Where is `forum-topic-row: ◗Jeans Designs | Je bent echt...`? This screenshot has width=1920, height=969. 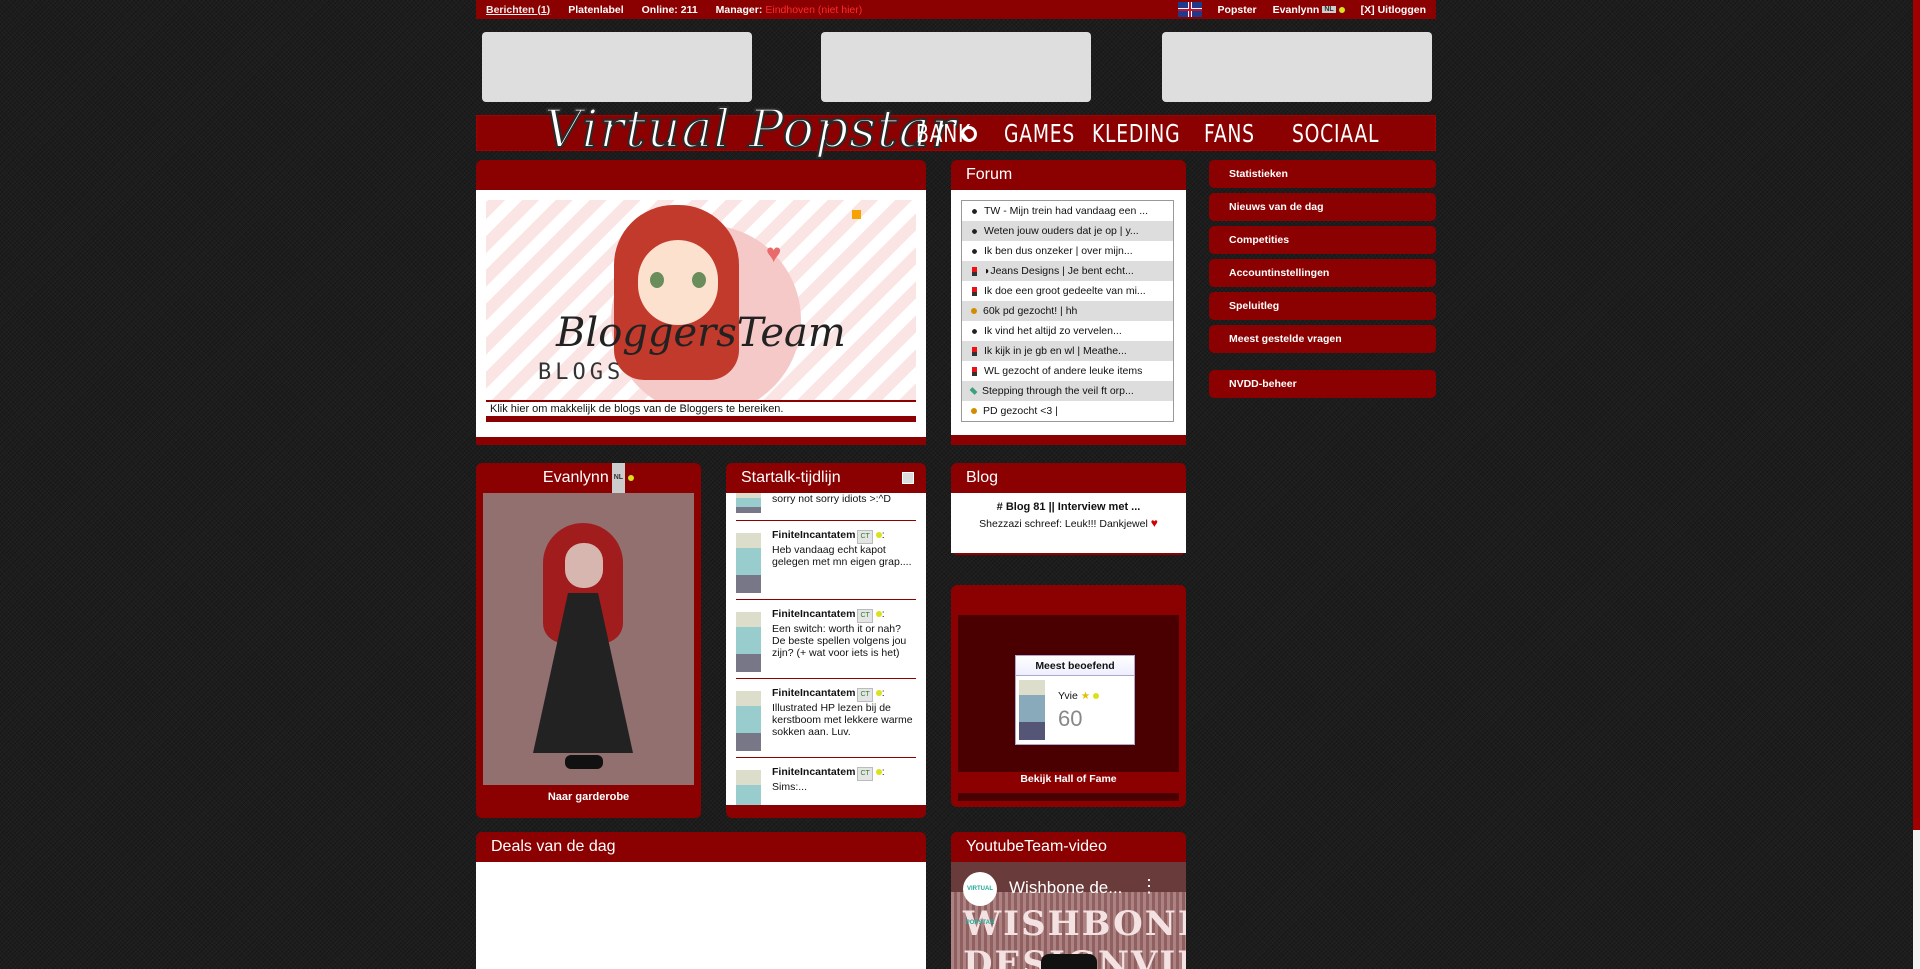
forum-topic-row: ◗Jeans Designs | Je bent echt... is located at coordinates (1067, 271).